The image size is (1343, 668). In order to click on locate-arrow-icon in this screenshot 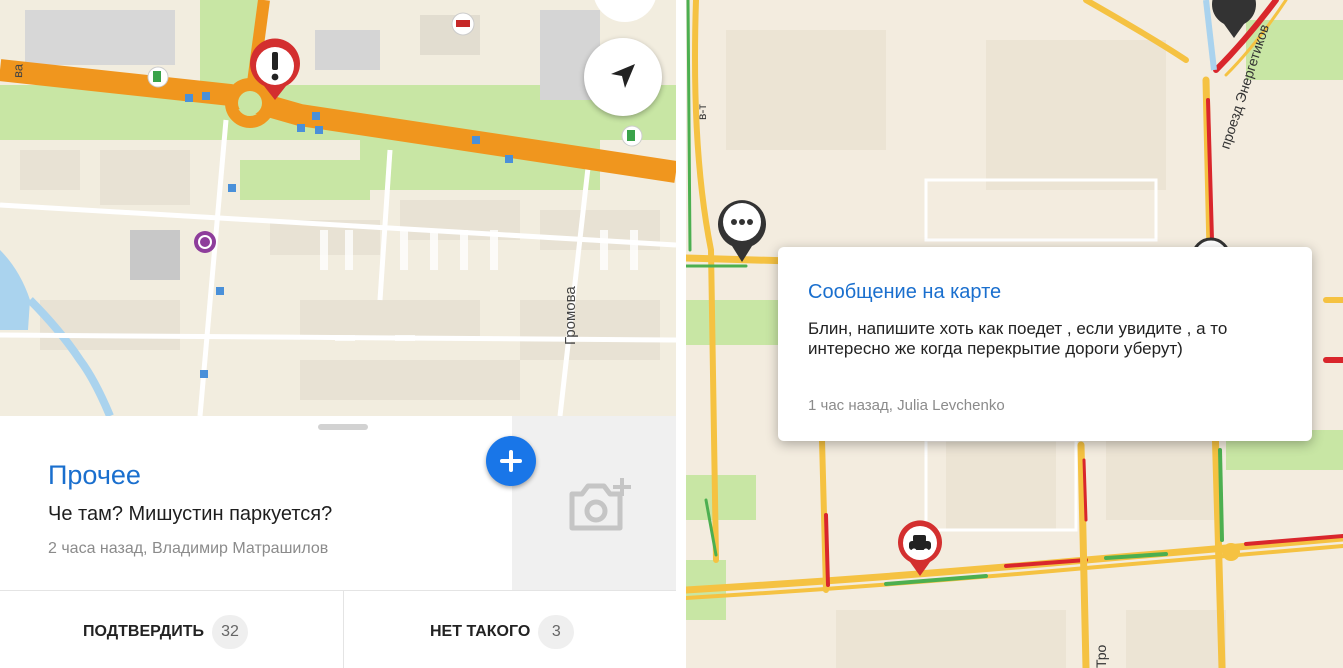, I will do `click(623, 76)`.